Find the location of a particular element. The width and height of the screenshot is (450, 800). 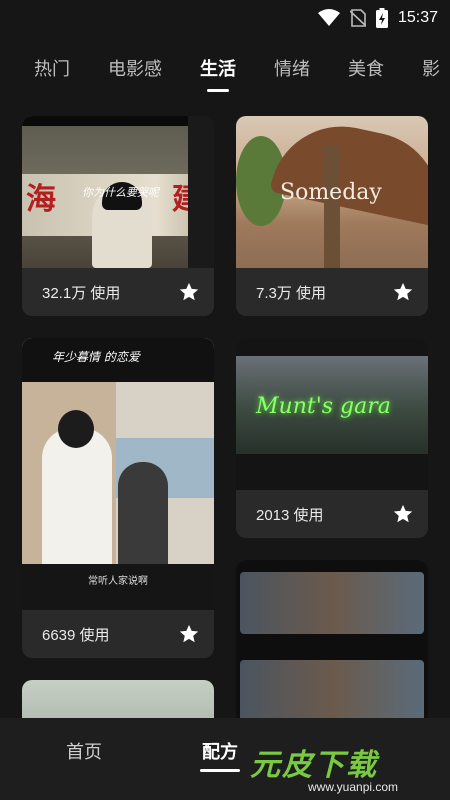

thumbnail-subtitle: 常听人家说啊 is located at coordinates (118, 581).